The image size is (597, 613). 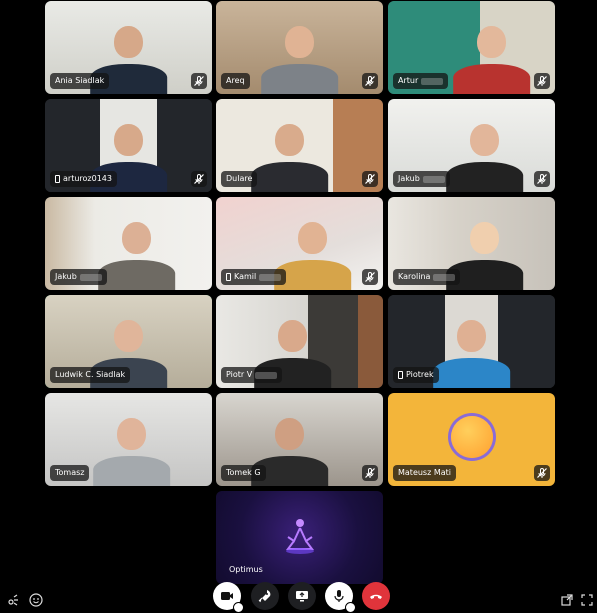 I want to click on participant-name-label: Areq, so click(x=235, y=81).